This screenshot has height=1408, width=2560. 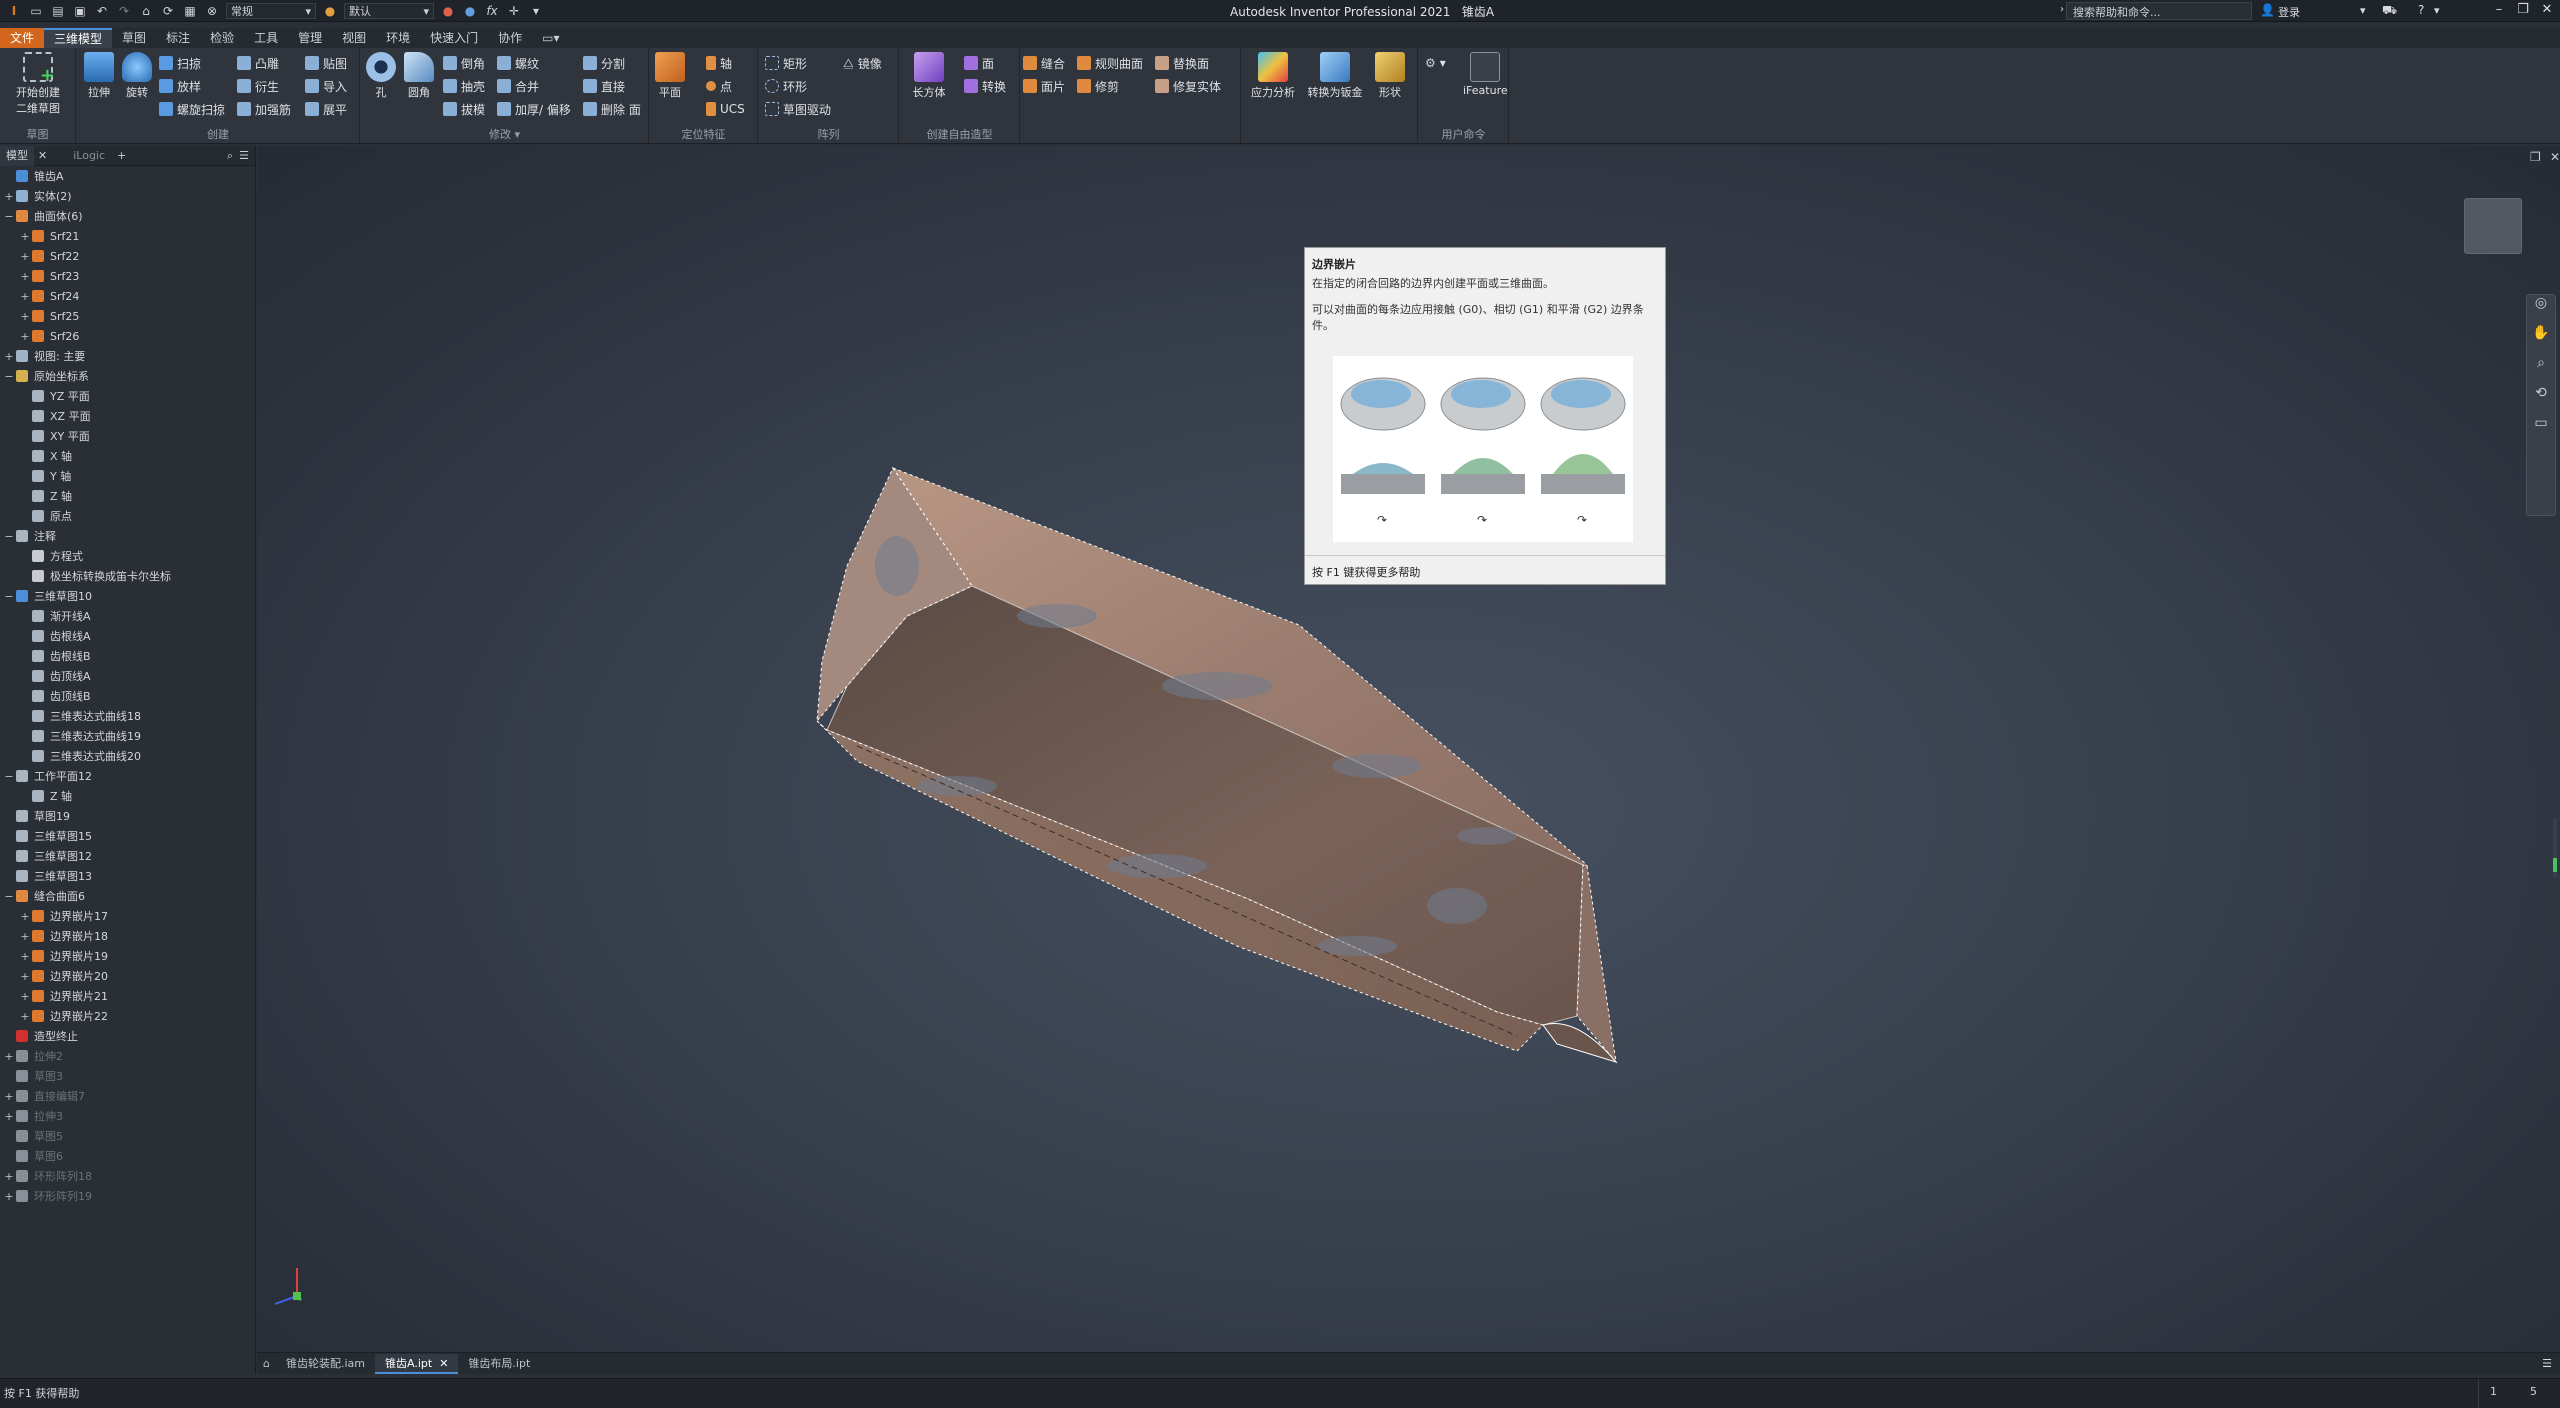 What do you see at coordinates (464, 86) in the screenshot?
I see `shell-button: 抽壳` at bounding box center [464, 86].